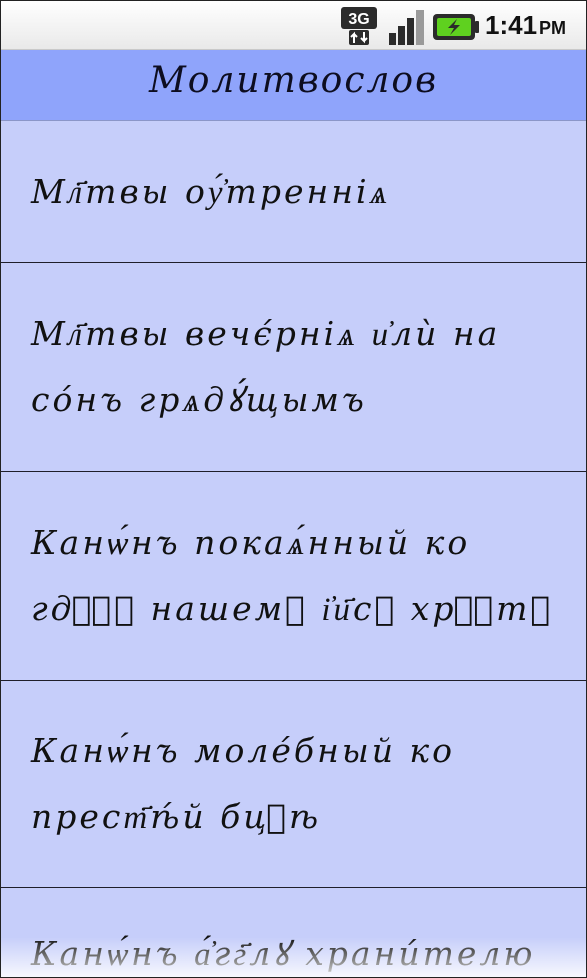 This screenshot has width=587, height=978. What do you see at coordinates (456, 27) in the screenshot?
I see `battery-charging-icon` at bounding box center [456, 27].